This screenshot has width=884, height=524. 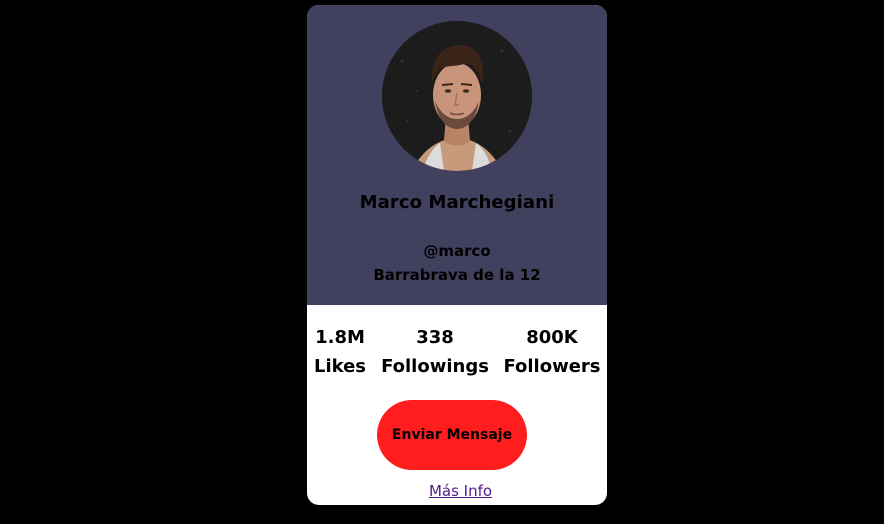 What do you see at coordinates (457, 202) in the screenshot?
I see `profile-name: Marco Marchegiani` at bounding box center [457, 202].